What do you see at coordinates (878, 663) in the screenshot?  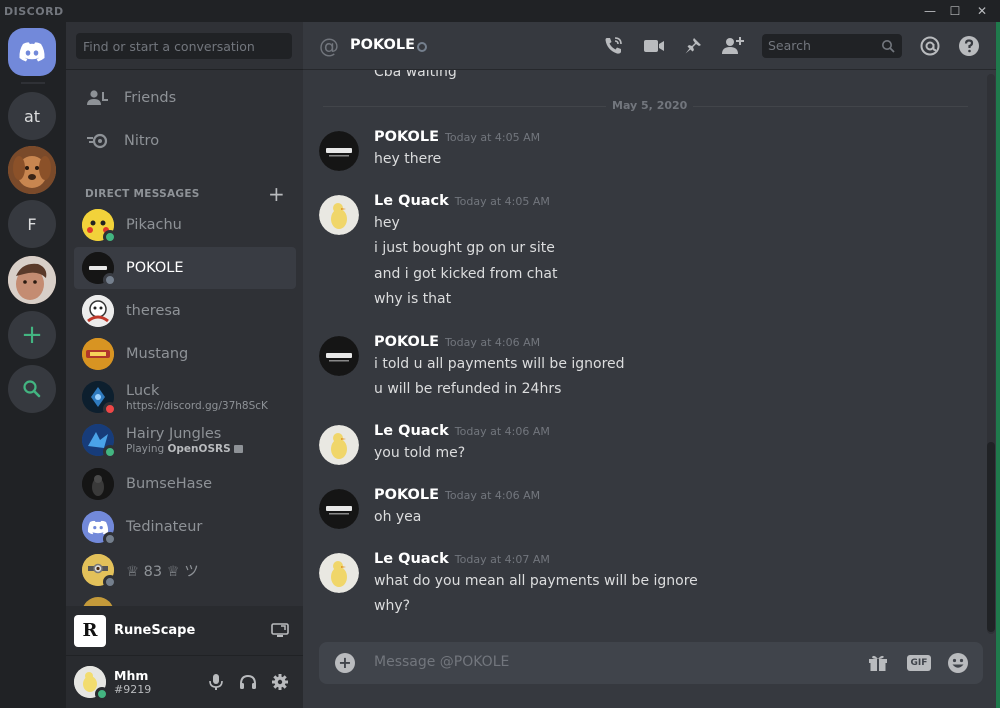 I see `gift-icon` at bounding box center [878, 663].